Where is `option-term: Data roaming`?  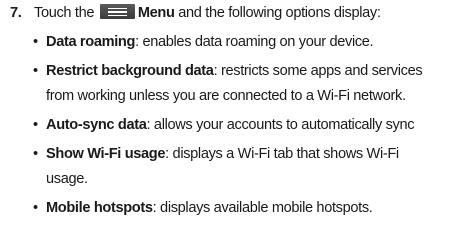
option-term: Data roaming is located at coordinates (91, 42).